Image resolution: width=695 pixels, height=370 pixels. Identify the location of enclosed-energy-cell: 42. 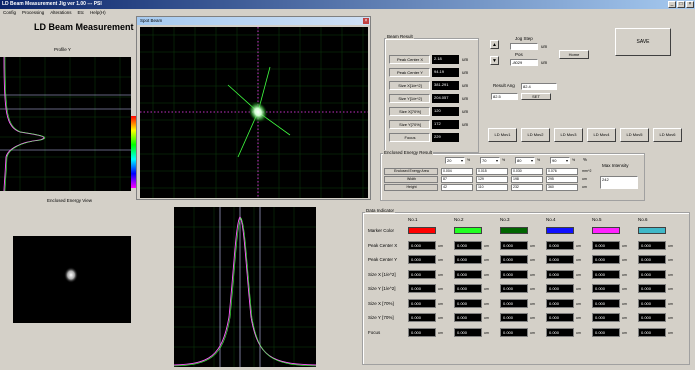
(457, 187).